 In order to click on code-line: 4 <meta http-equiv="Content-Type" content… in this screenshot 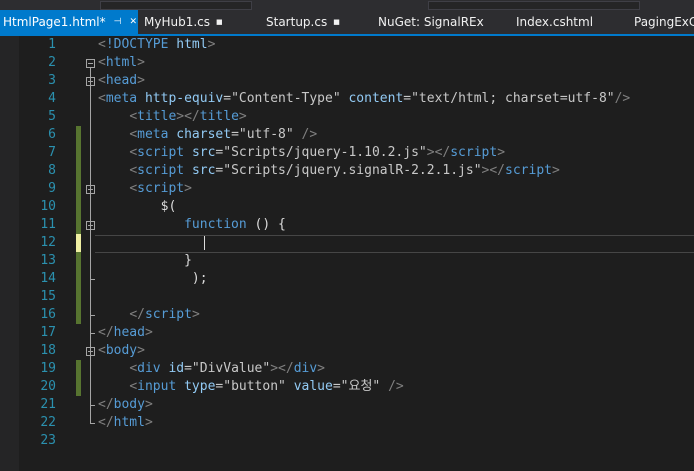, I will do `click(347, 99)`.